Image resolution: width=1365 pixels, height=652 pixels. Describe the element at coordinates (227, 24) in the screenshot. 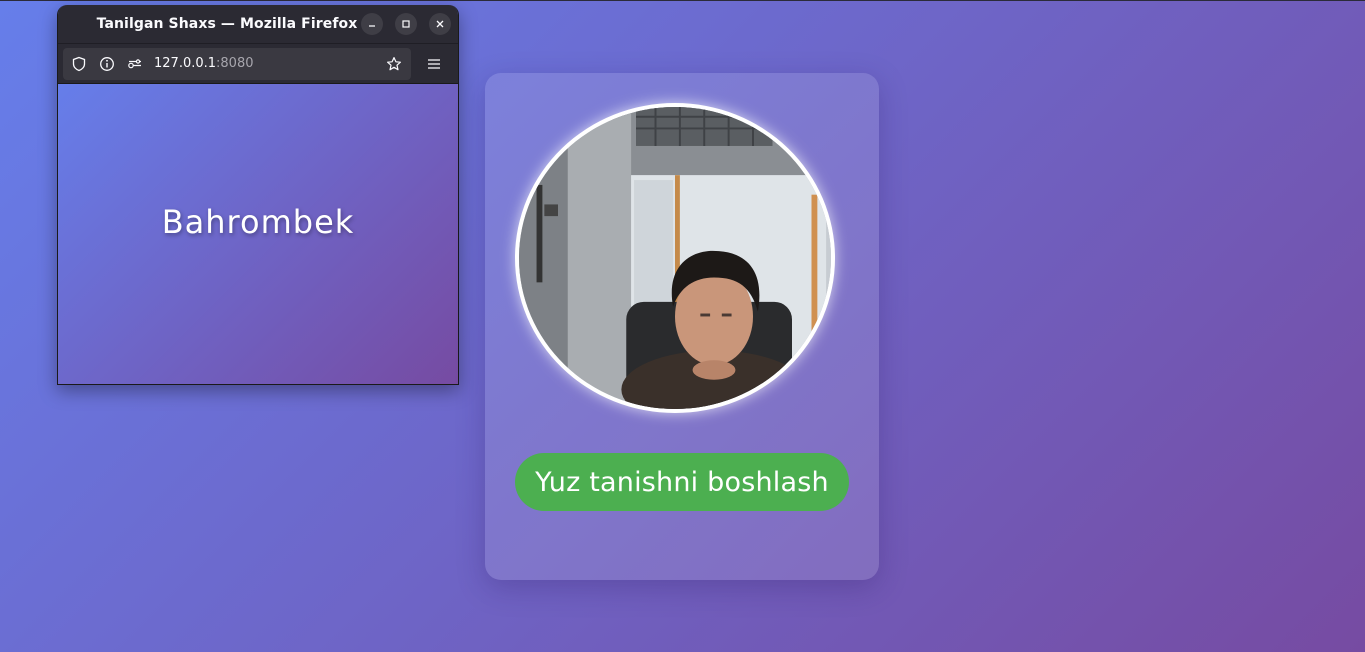

I see `window-title: Tanilgan Shaxs — Mozilla Firefox` at that location.